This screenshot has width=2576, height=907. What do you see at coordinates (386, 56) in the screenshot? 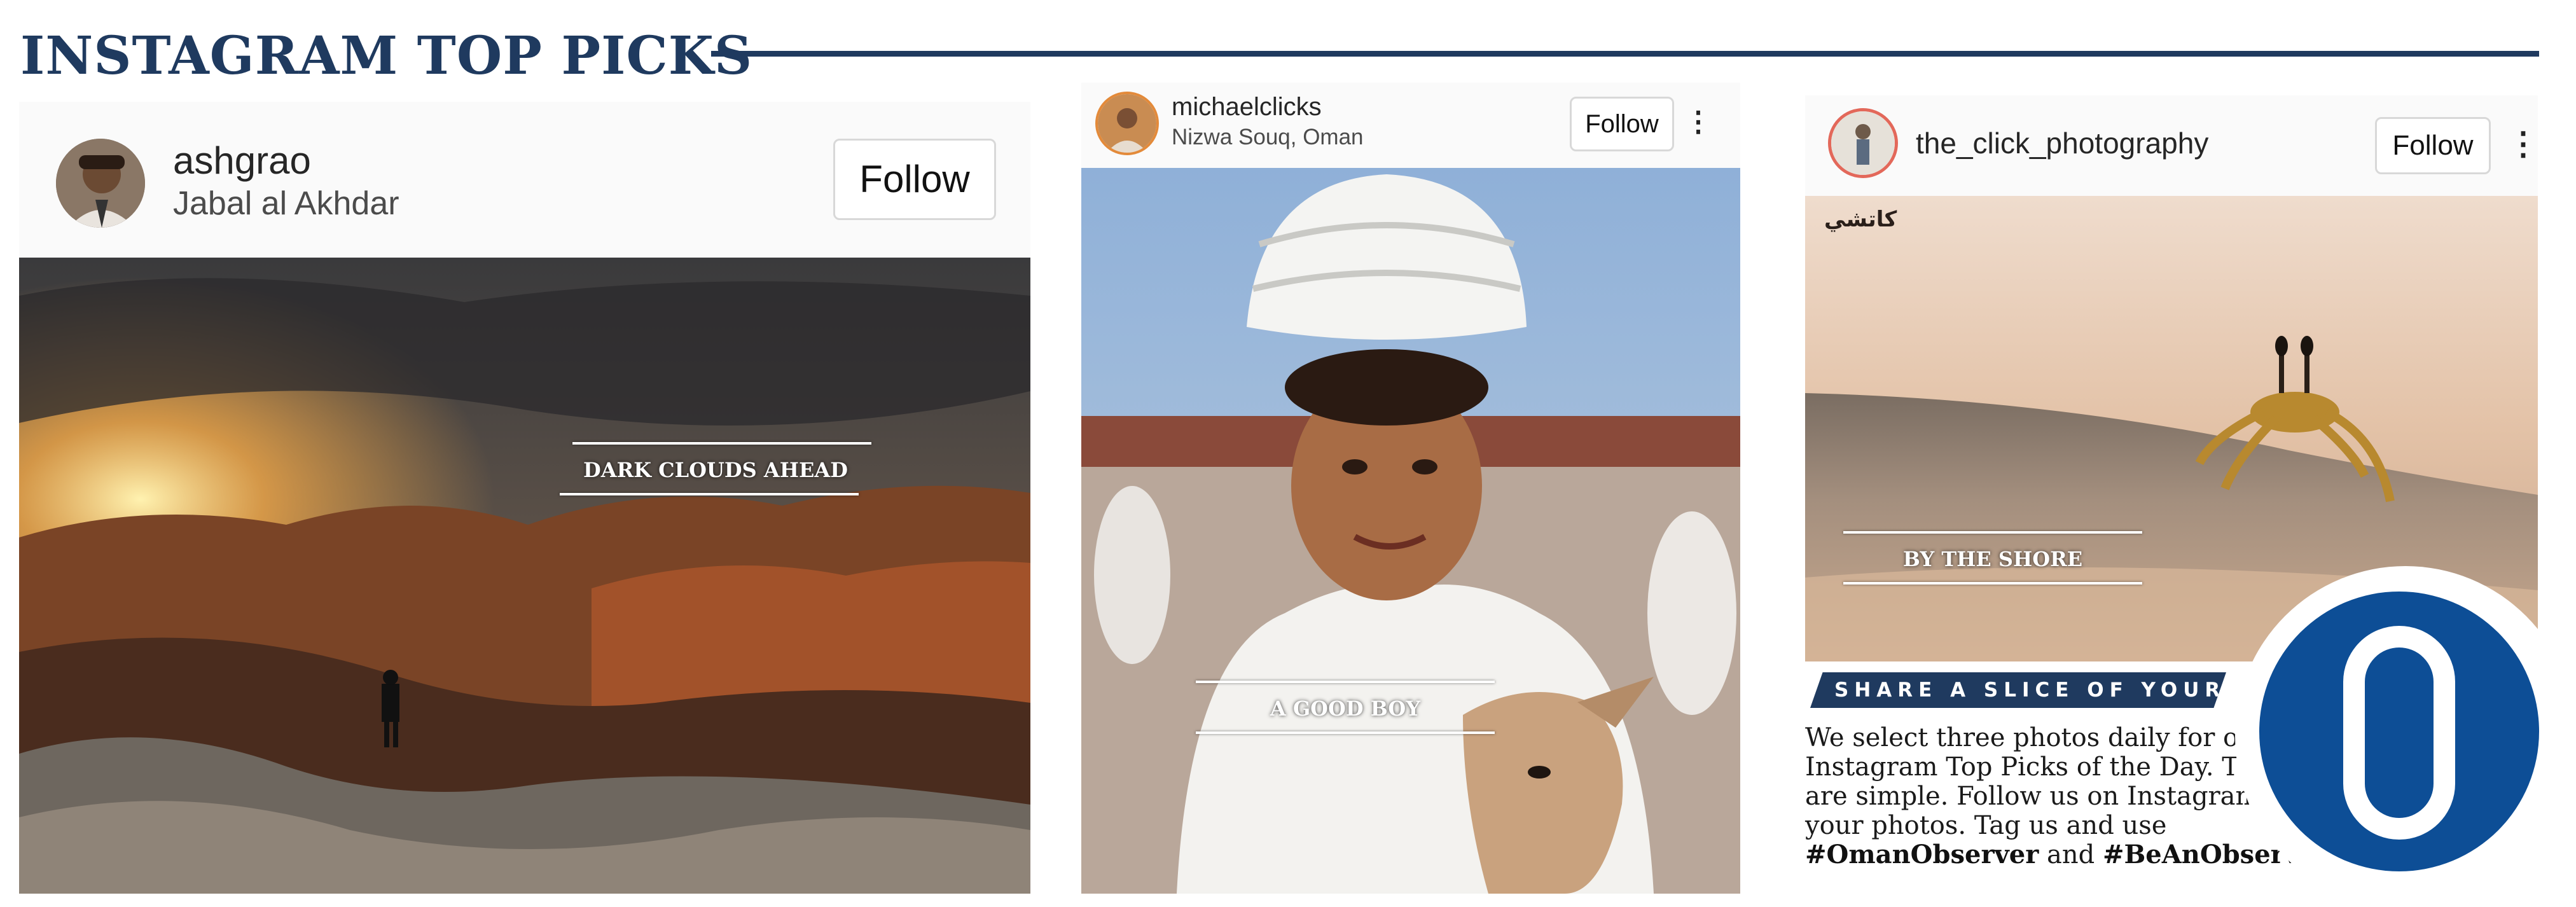
I see `section-title: INSTAGRAM TOP PICKS` at bounding box center [386, 56].